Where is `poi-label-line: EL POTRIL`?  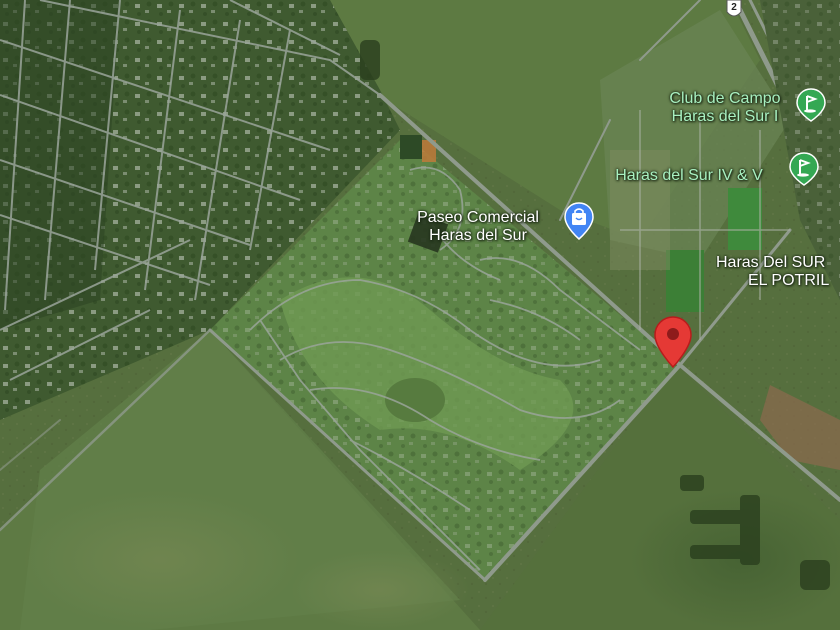 poi-label-line: EL POTRIL is located at coordinates (789, 280).